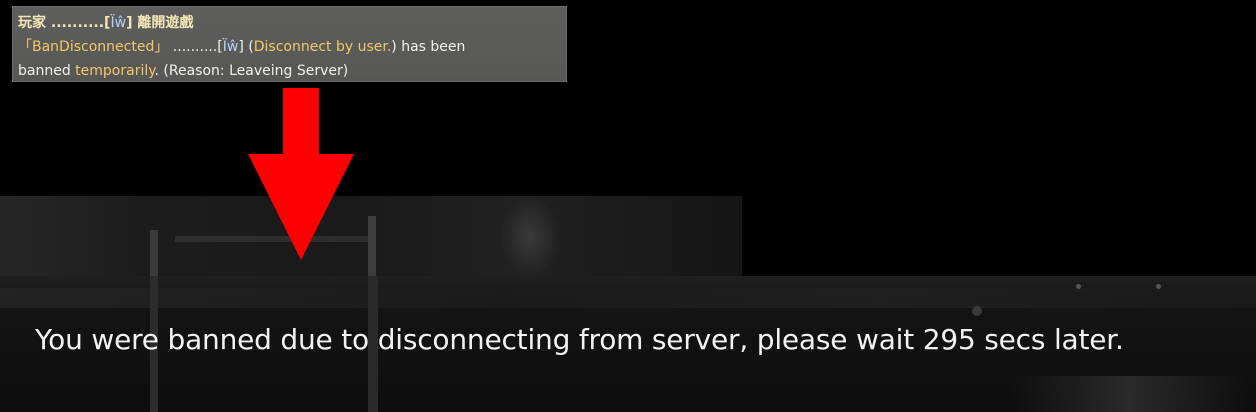  I want to click on chat-text: banned, so click(47, 71).